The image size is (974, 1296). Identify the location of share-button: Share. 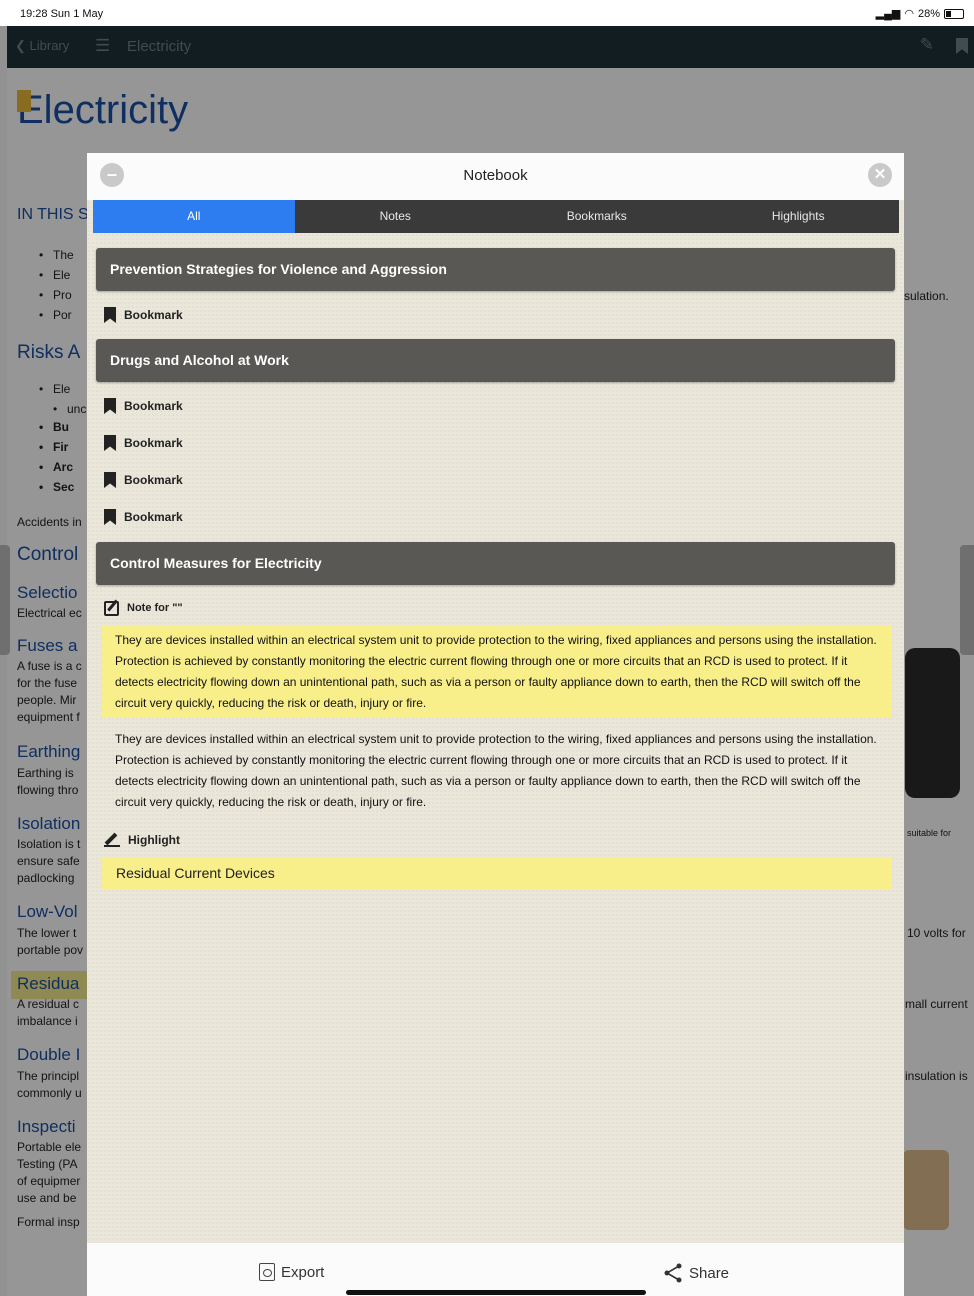
(696, 1273).